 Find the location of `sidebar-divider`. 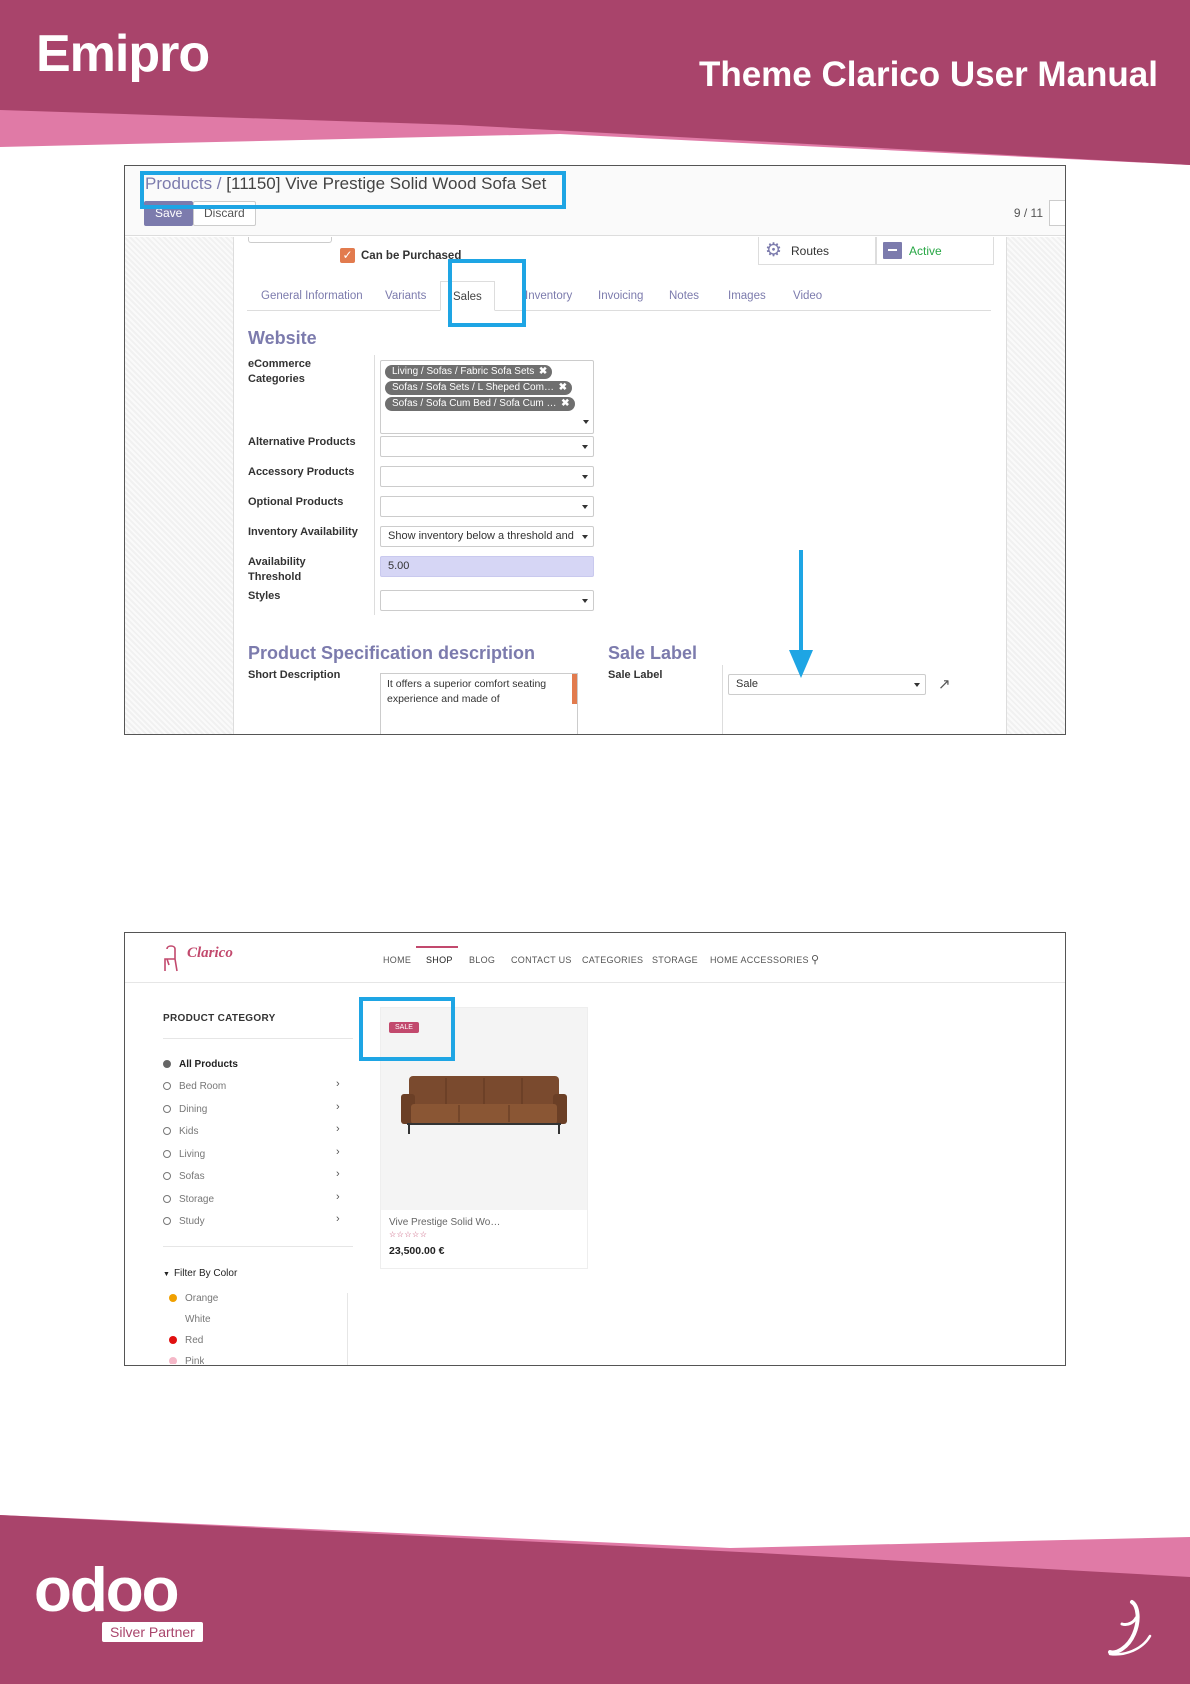

sidebar-divider is located at coordinates (258, 1246).